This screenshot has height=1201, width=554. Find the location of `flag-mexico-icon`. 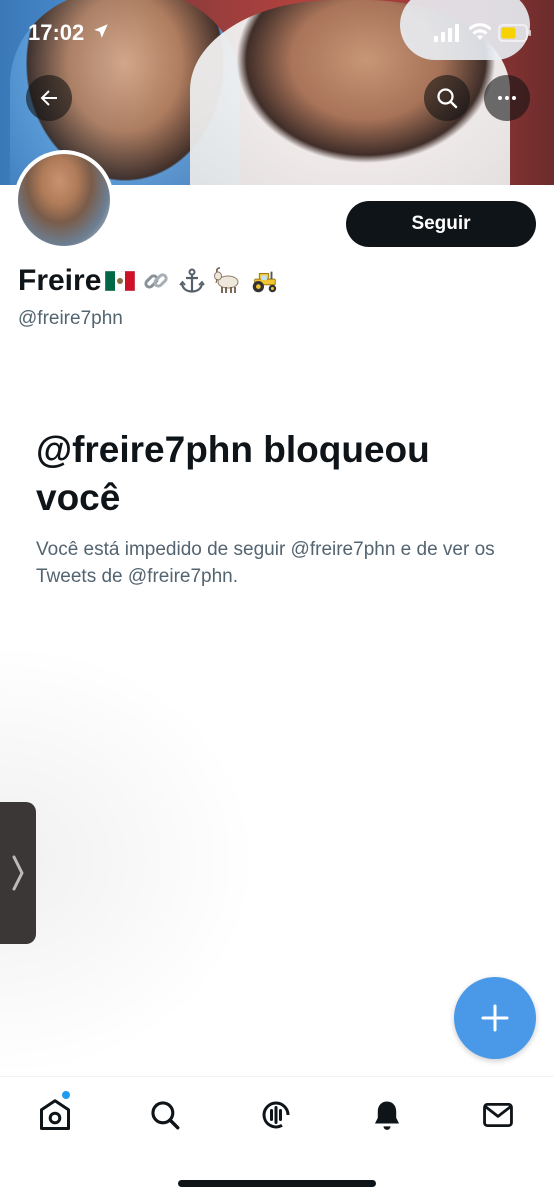

flag-mexico-icon is located at coordinates (120, 281).